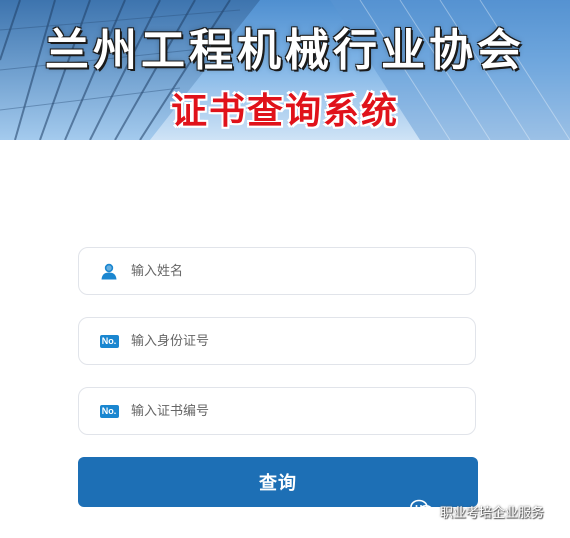 Image resolution: width=570 pixels, height=538 pixels. What do you see at coordinates (296, 271) in the screenshot?
I see `name-input` at bounding box center [296, 271].